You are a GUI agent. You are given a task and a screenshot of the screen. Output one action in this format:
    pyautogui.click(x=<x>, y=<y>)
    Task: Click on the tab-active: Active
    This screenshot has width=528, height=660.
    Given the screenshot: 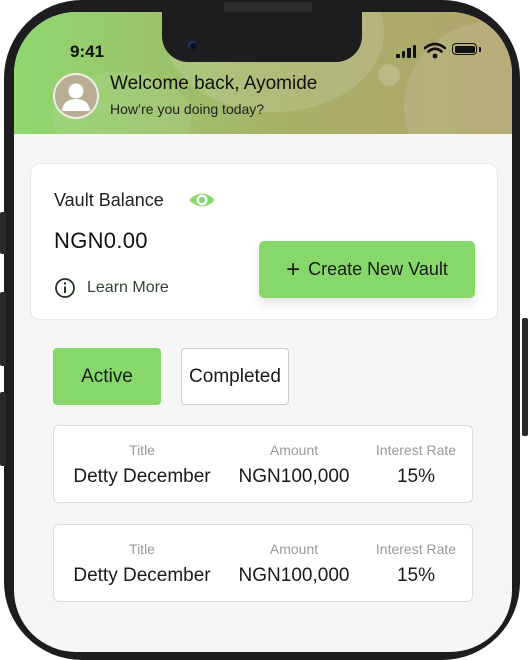 What is the action you would take?
    pyautogui.click(x=107, y=376)
    